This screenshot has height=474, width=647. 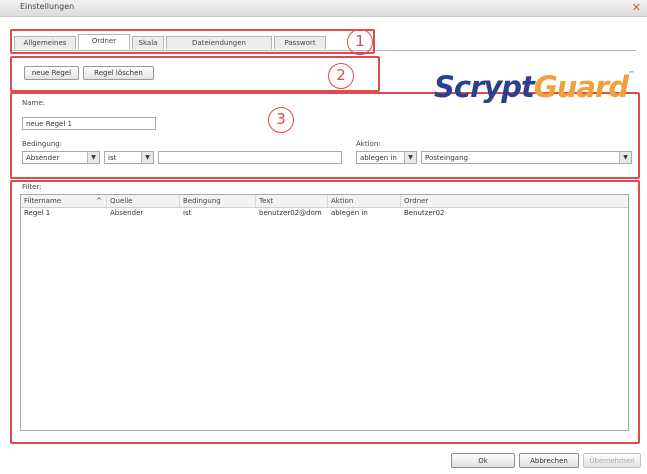 I want to click on scryptguard-logo: ScryptGuard™, so click(x=534, y=87).